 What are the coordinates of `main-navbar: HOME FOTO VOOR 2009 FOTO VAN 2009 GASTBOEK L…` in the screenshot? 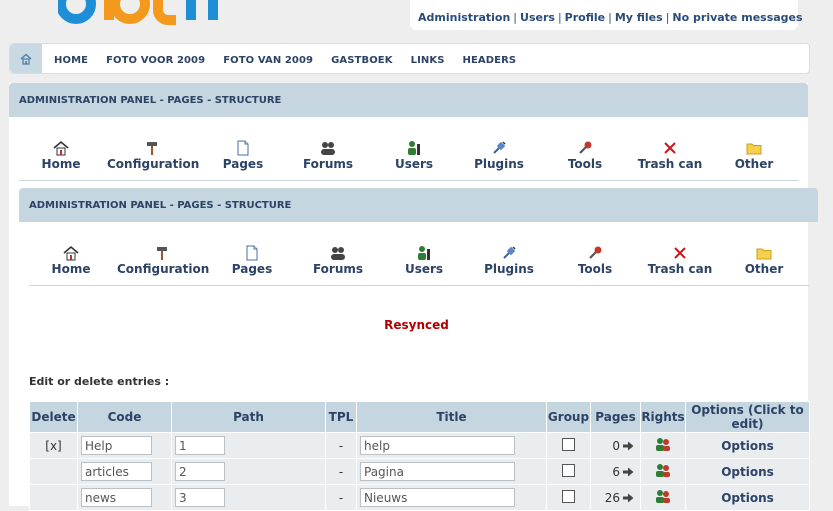 It's located at (409, 58).